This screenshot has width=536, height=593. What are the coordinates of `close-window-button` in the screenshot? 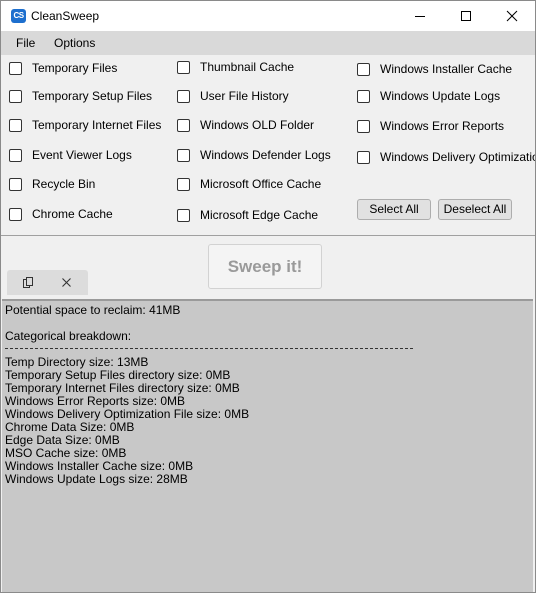 It's located at (512, 16).